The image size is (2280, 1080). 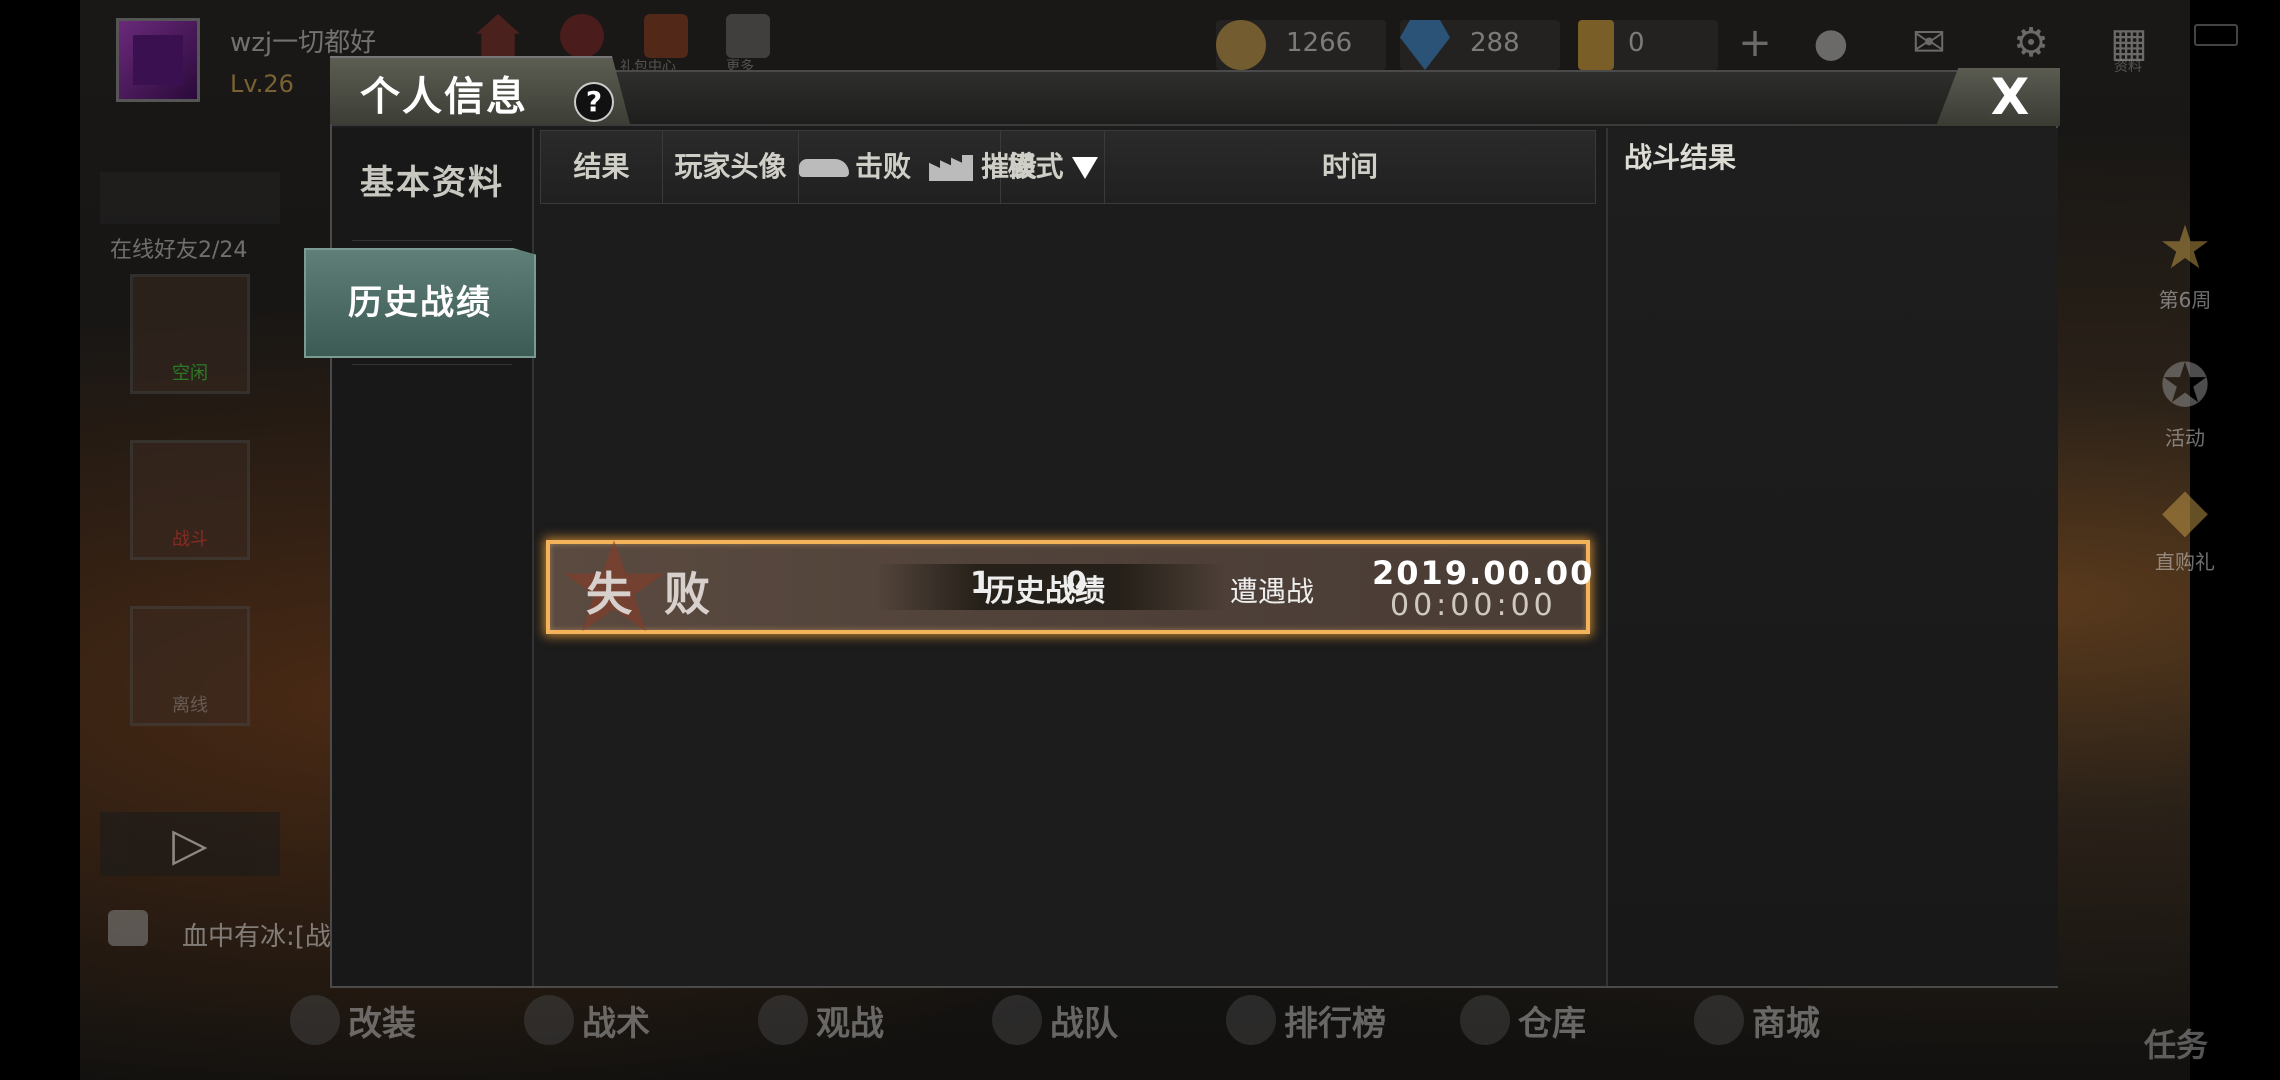 What do you see at coordinates (262, 84) in the screenshot?
I see `player-level: Lv.26` at bounding box center [262, 84].